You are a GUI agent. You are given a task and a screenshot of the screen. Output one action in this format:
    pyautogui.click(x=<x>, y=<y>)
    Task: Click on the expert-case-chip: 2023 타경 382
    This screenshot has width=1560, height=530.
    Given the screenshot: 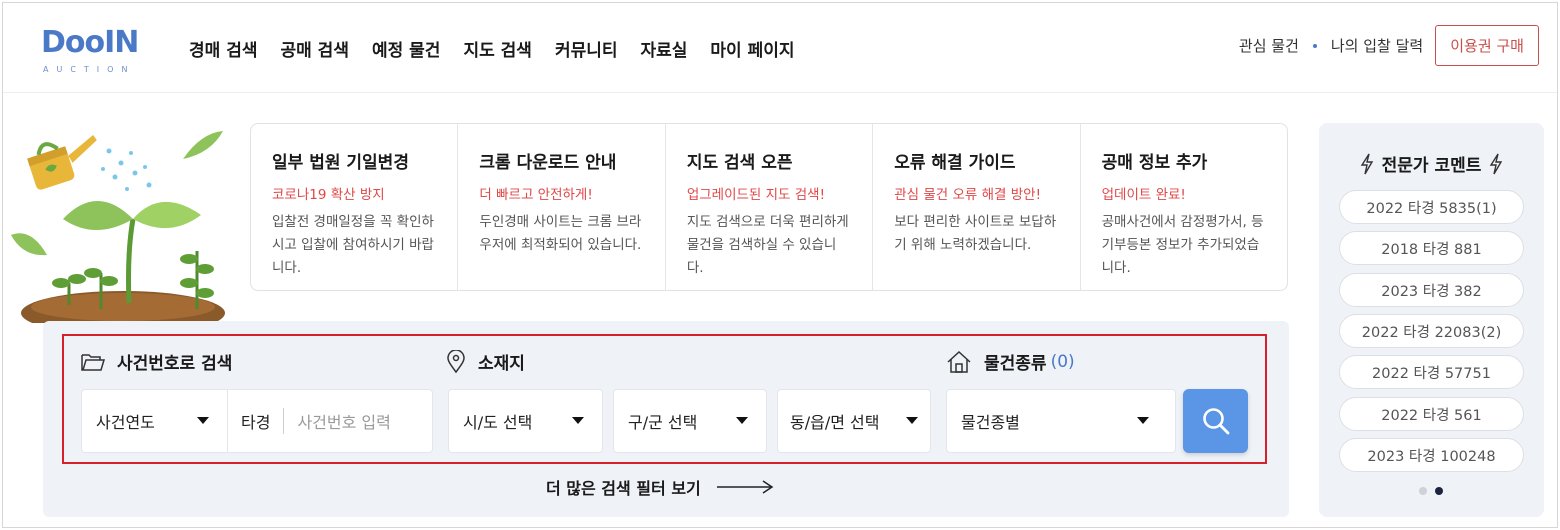 What is the action you would take?
    pyautogui.click(x=1431, y=290)
    